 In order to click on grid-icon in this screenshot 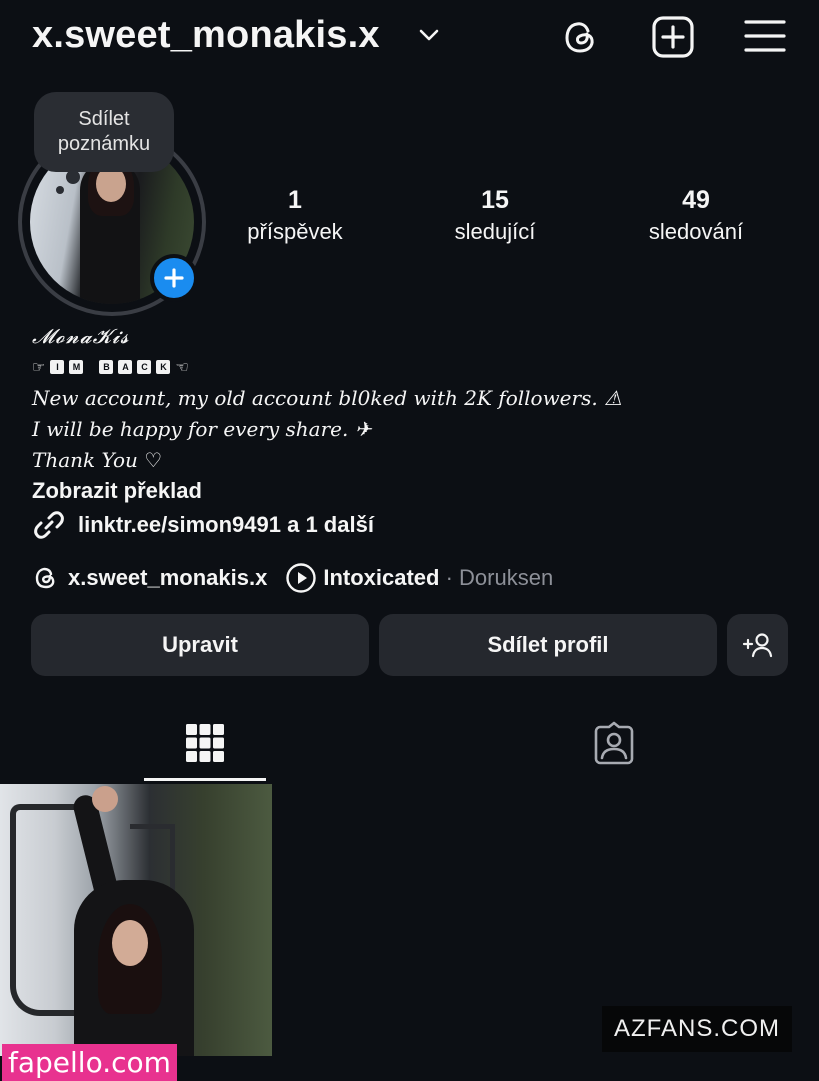, I will do `click(205, 743)`.